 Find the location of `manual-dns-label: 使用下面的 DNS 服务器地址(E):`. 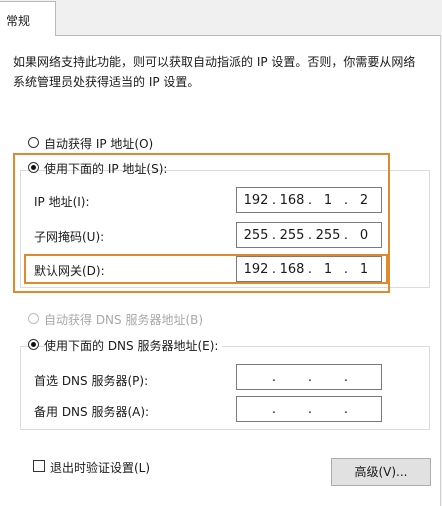

manual-dns-label: 使用下面的 DNS 服务器地址(E): is located at coordinates (133, 345).